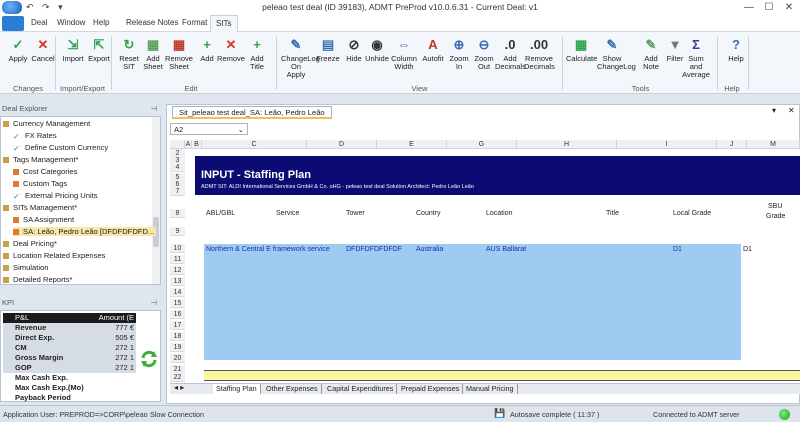  Describe the element at coordinates (177, 377) in the screenshot. I see `row-header: 22` at that location.